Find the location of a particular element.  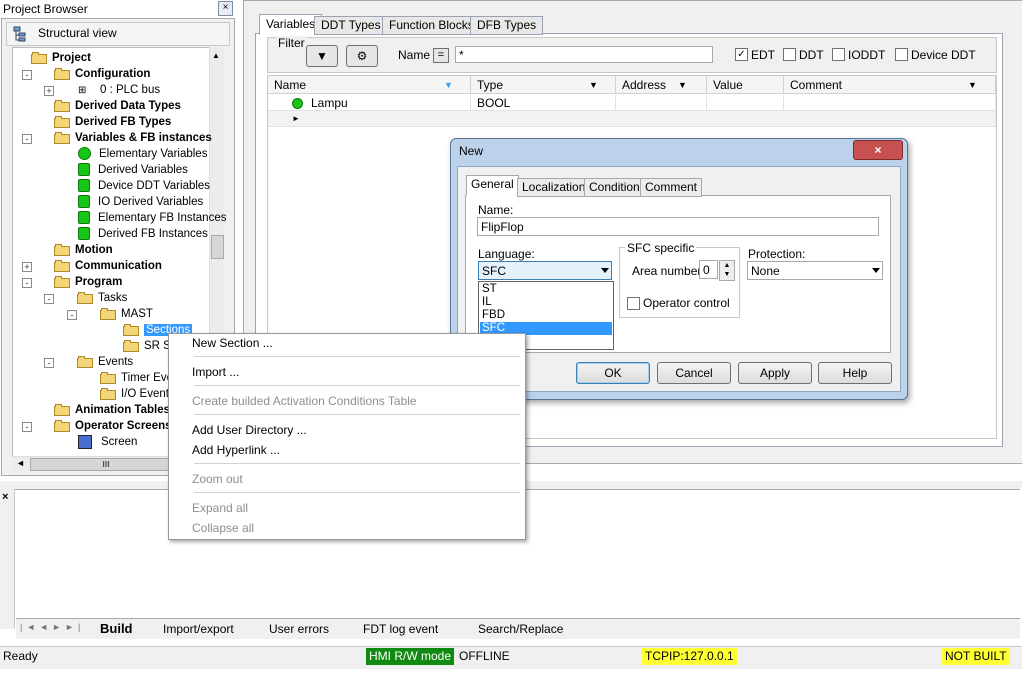

operator-control-checkbox is located at coordinates (633, 303).